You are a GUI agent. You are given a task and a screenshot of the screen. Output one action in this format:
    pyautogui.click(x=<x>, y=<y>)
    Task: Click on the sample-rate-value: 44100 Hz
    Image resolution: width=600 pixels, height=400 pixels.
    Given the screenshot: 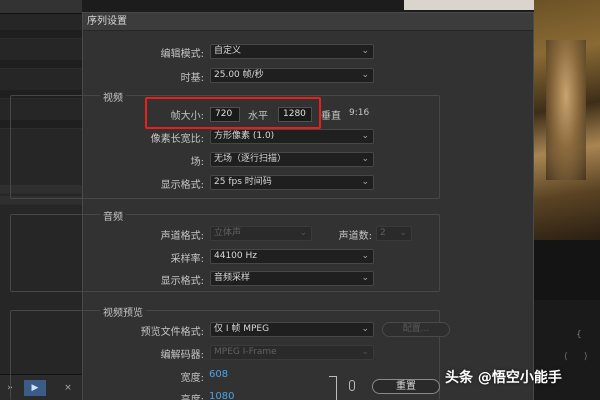 What is the action you would take?
    pyautogui.click(x=235, y=256)
    